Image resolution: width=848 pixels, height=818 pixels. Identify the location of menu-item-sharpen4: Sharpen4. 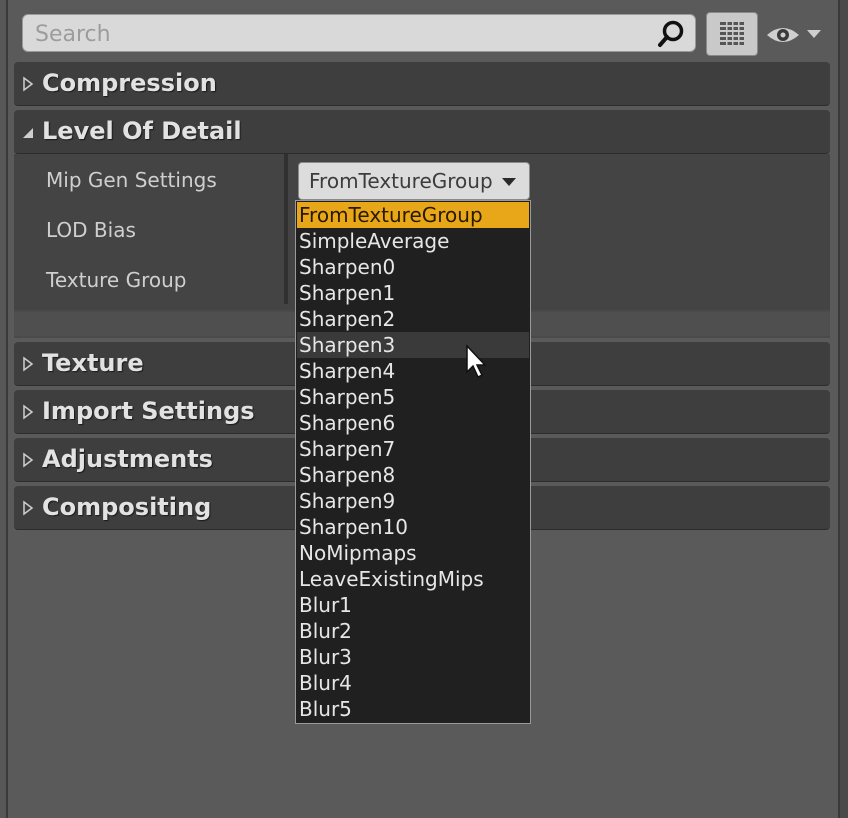
(413, 371).